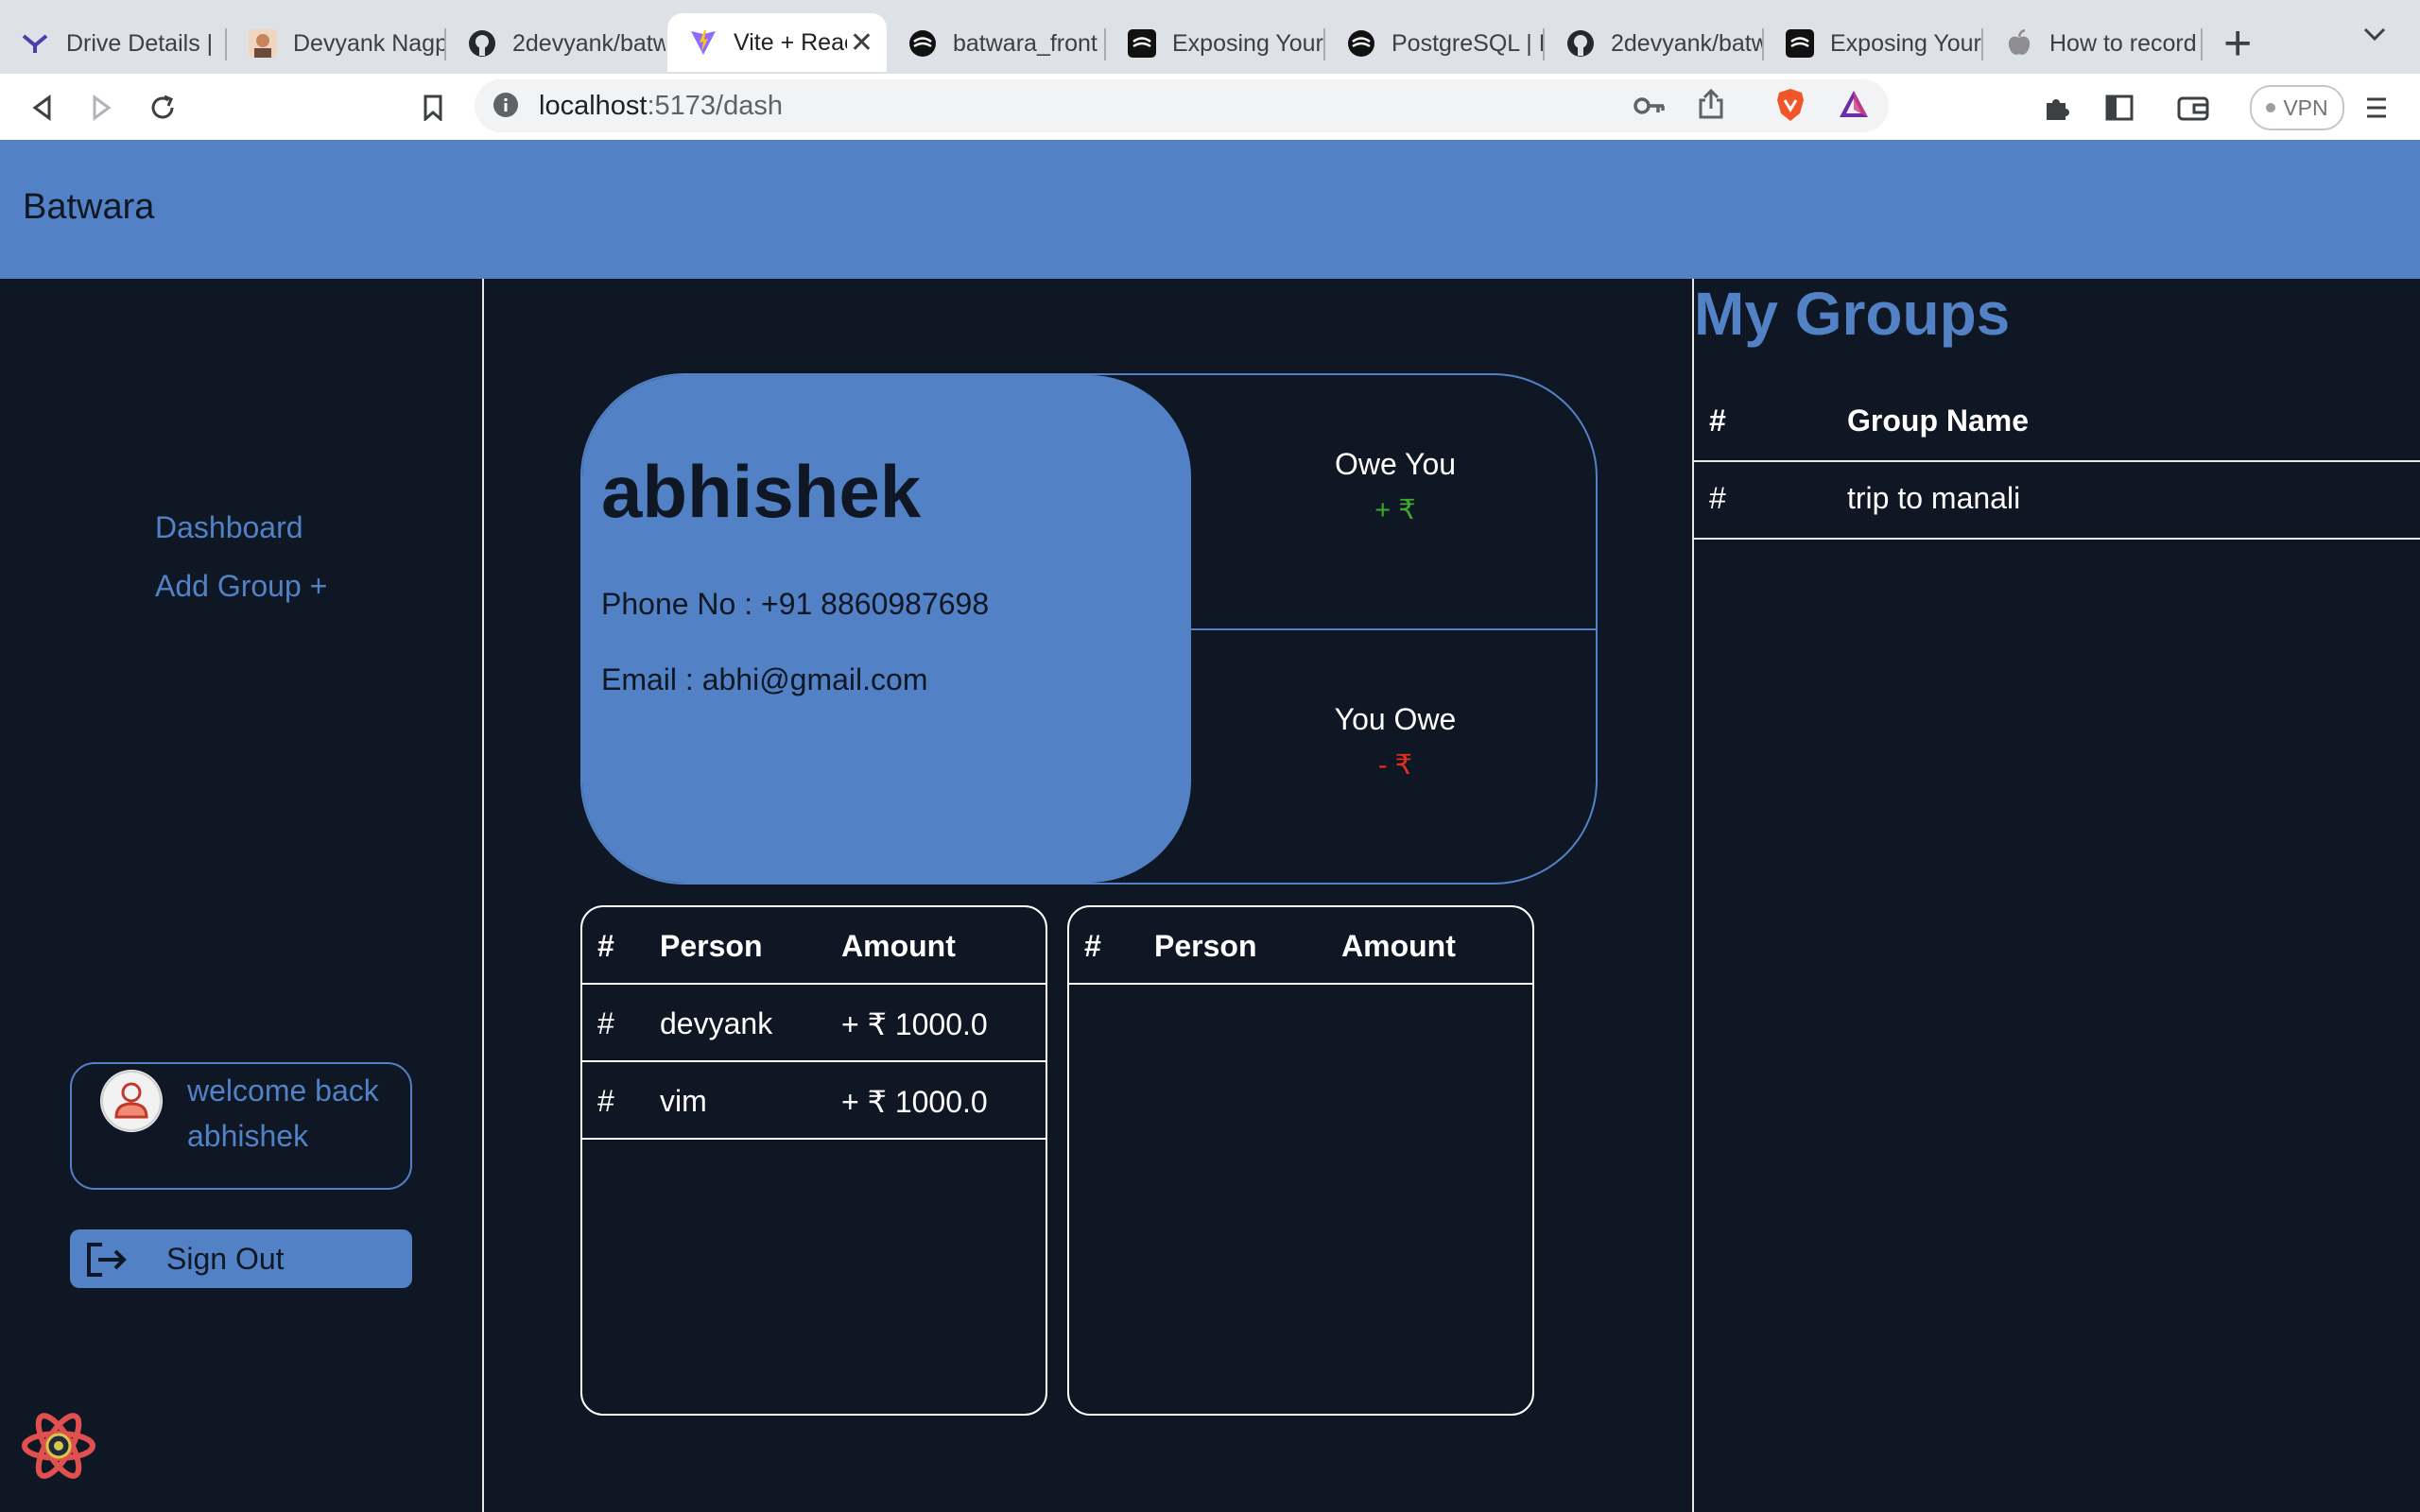 The height and width of the screenshot is (1512, 2420). Describe the element at coordinates (703, 42) in the screenshot. I see `vite-icon` at that location.